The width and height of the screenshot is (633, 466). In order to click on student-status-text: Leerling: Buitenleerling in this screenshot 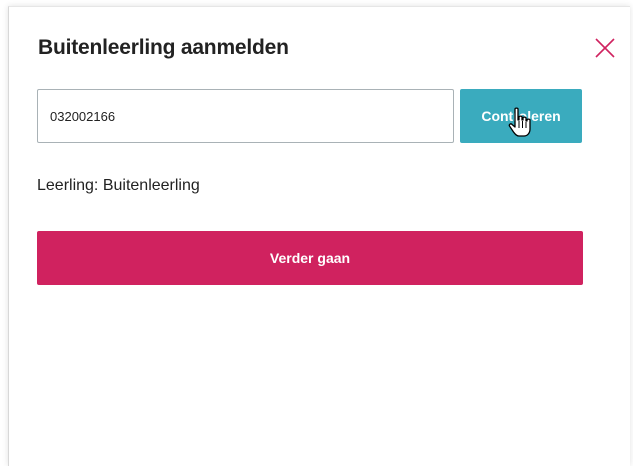, I will do `click(118, 185)`.